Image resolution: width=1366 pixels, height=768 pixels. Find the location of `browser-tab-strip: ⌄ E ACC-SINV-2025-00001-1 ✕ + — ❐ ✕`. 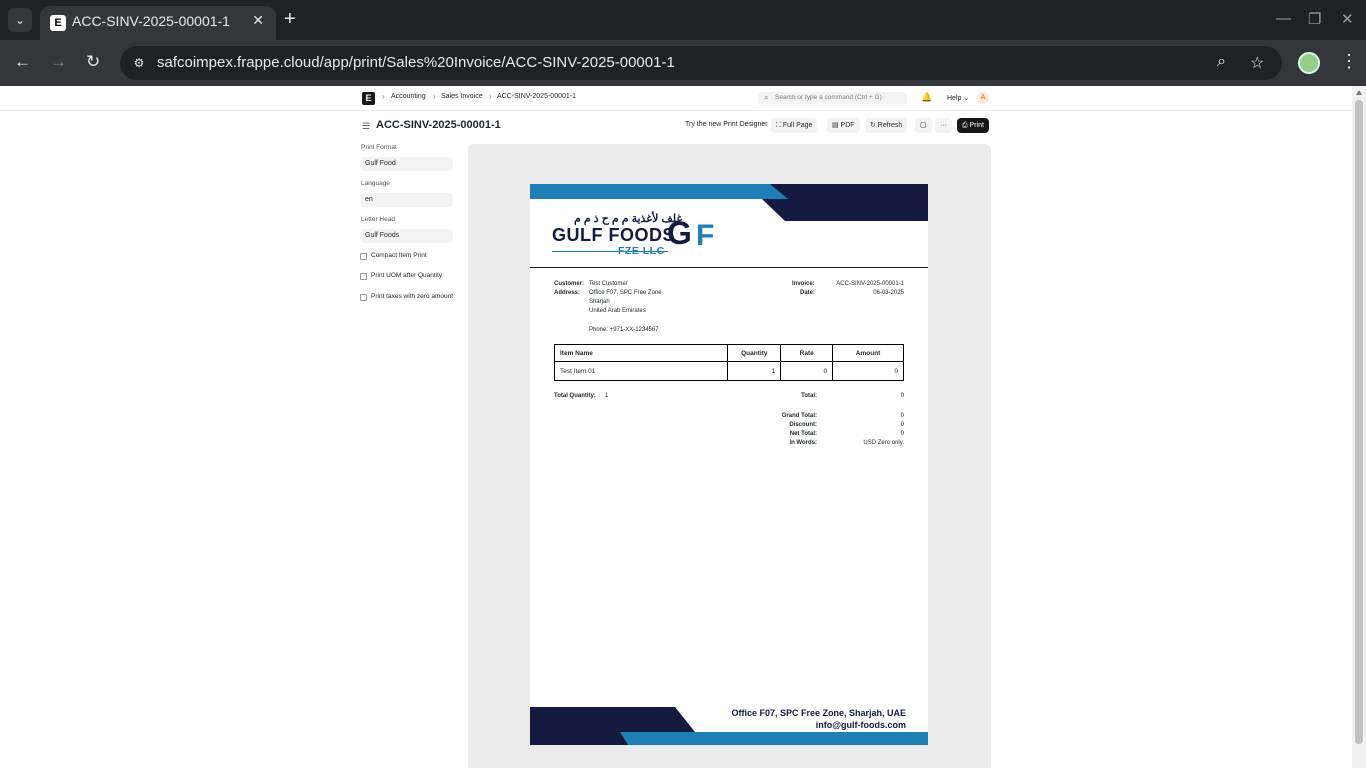

browser-tab-strip: ⌄ E ACC-SINV-2025-00001-1 ✕ + — ❐ ✕ is located at coordinates (683, 20).